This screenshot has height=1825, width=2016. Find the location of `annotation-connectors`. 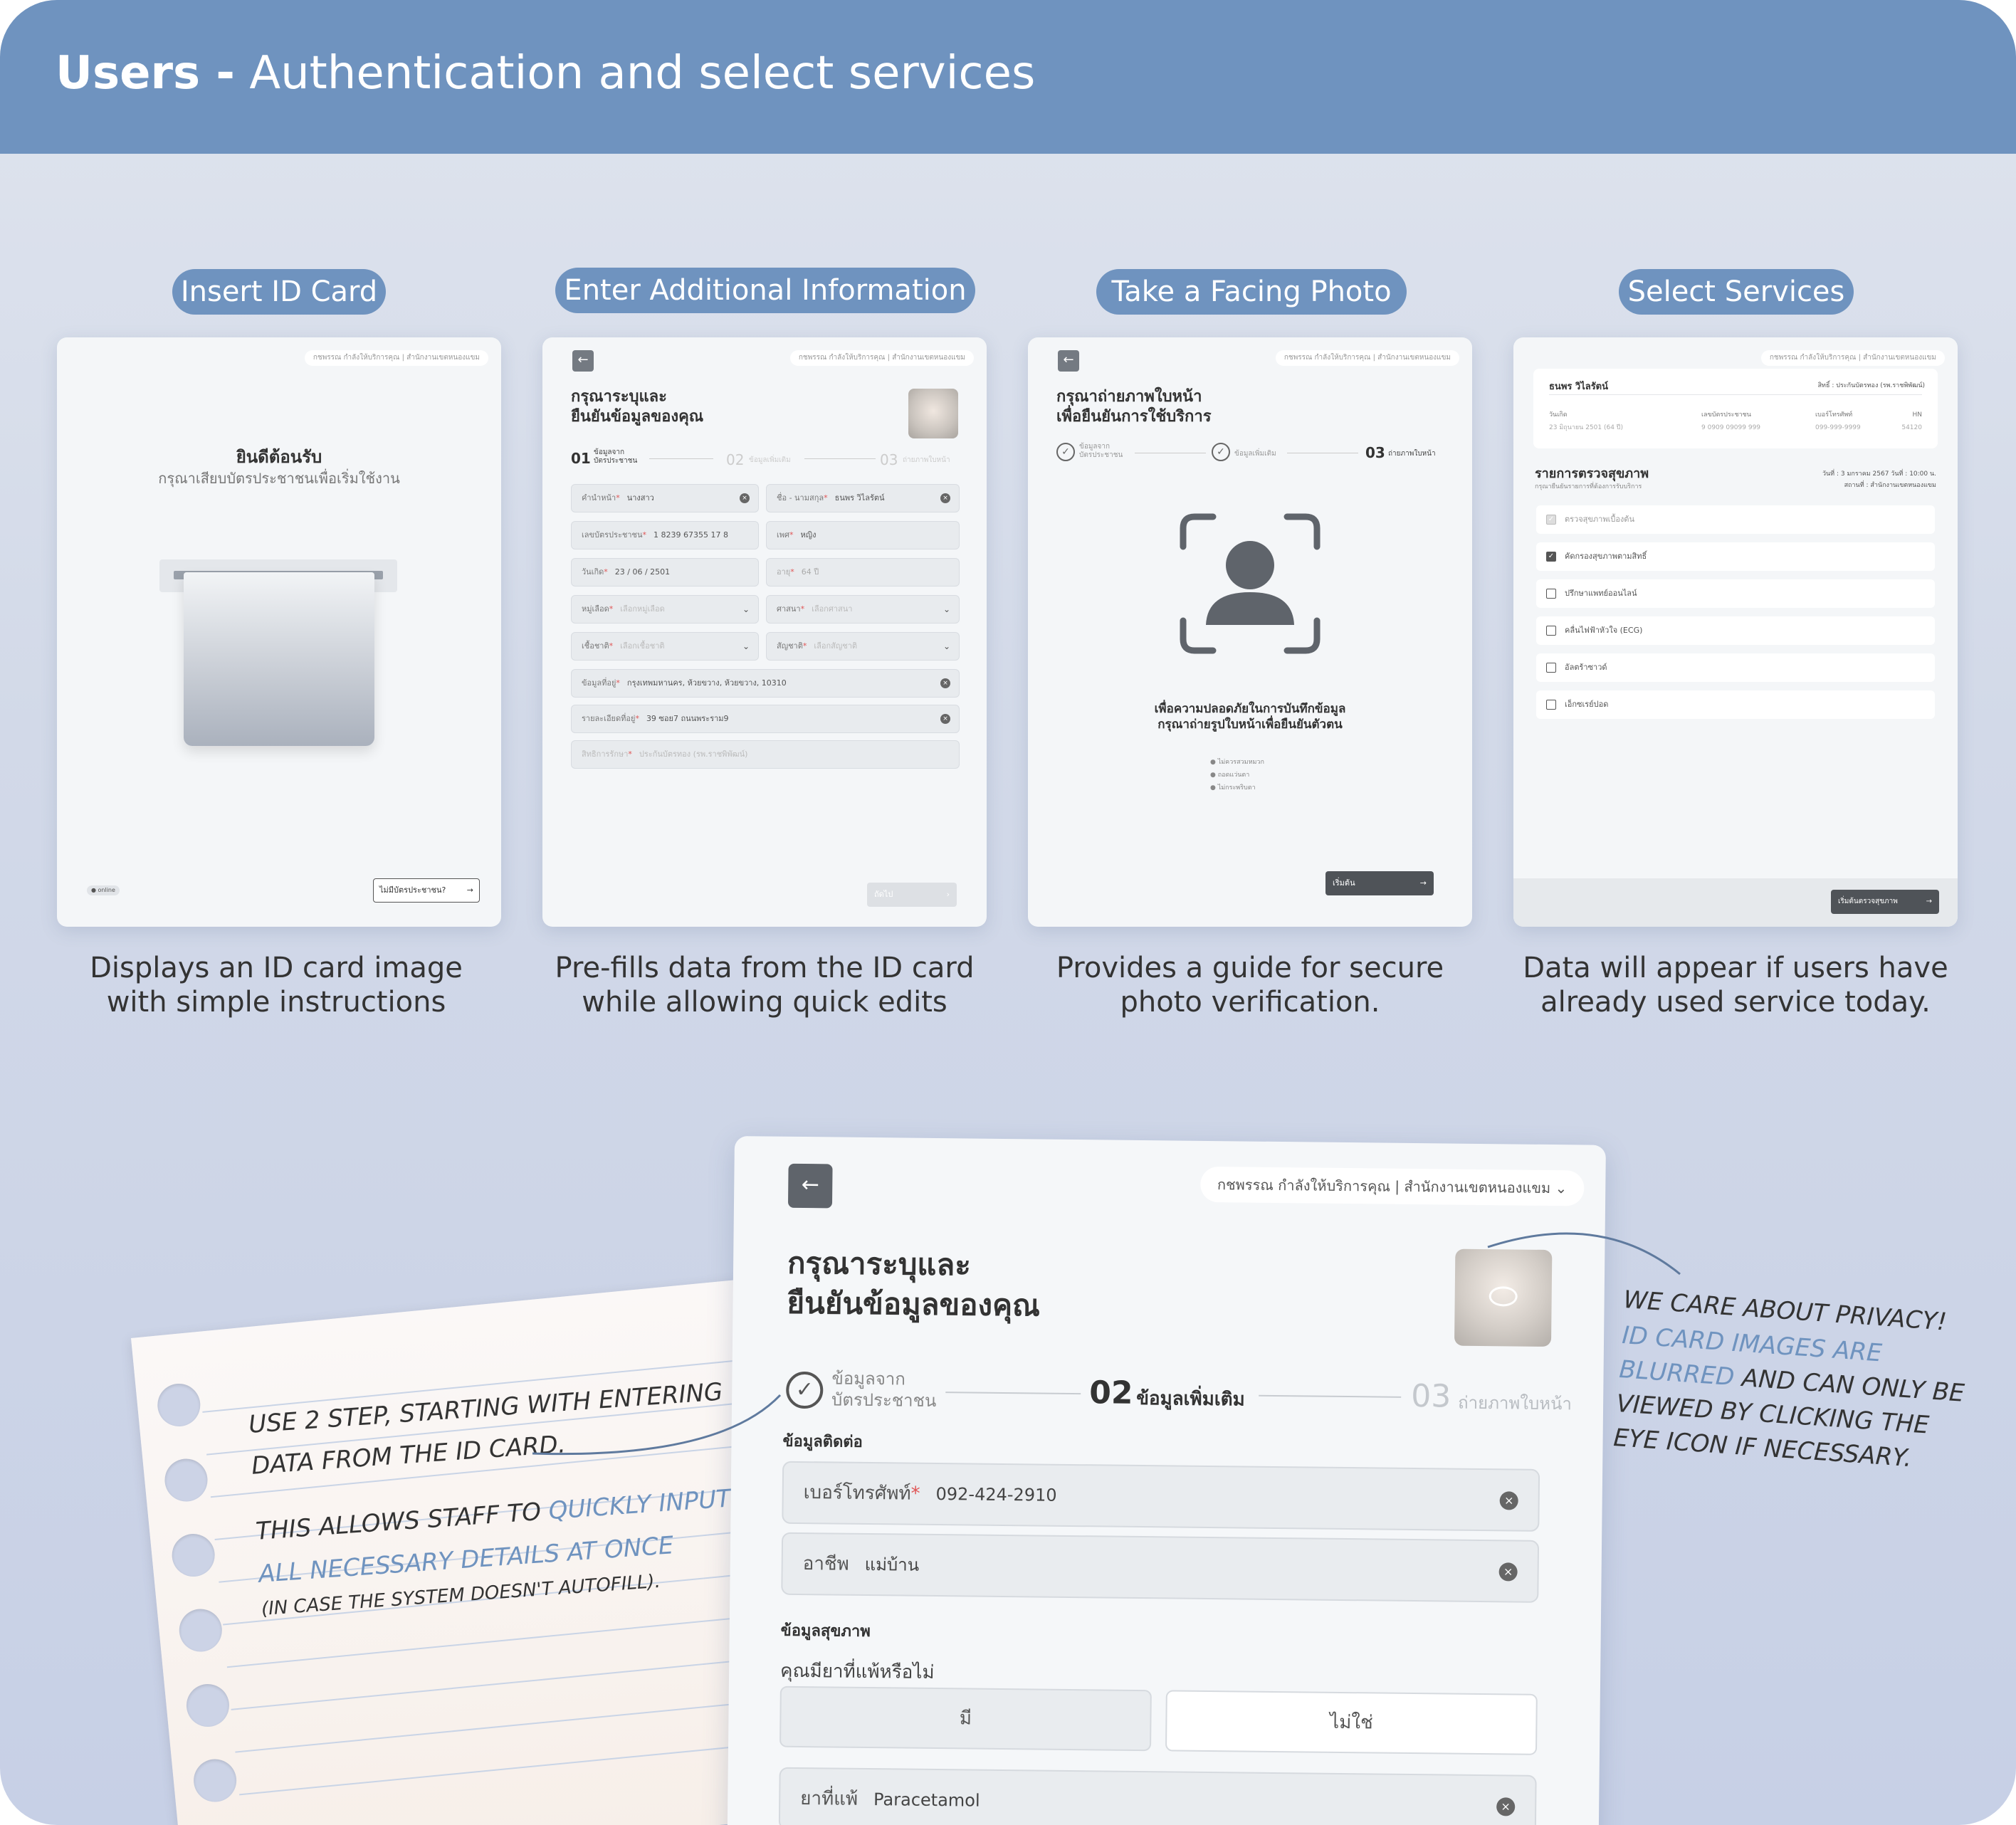

annotation-connectors is located at coordinates (1106, 1344).